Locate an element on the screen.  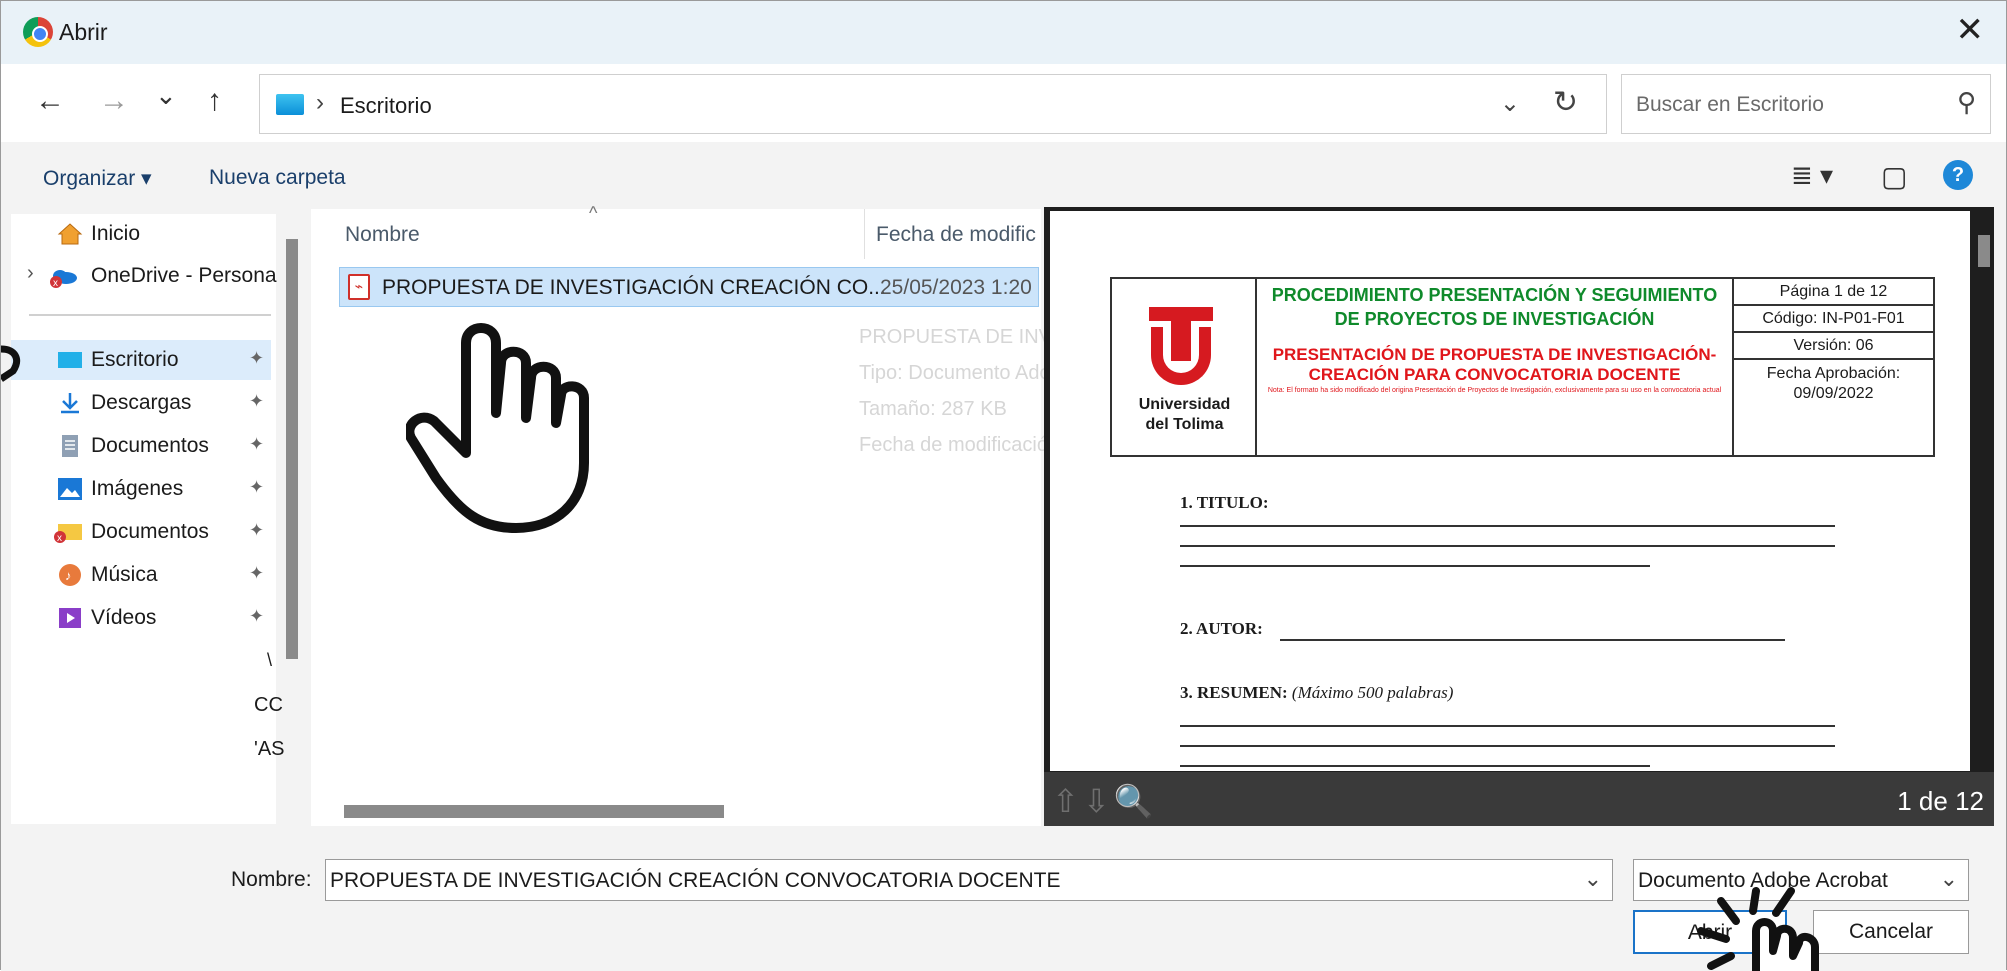
home-icon is located at coordinates (70, 234).